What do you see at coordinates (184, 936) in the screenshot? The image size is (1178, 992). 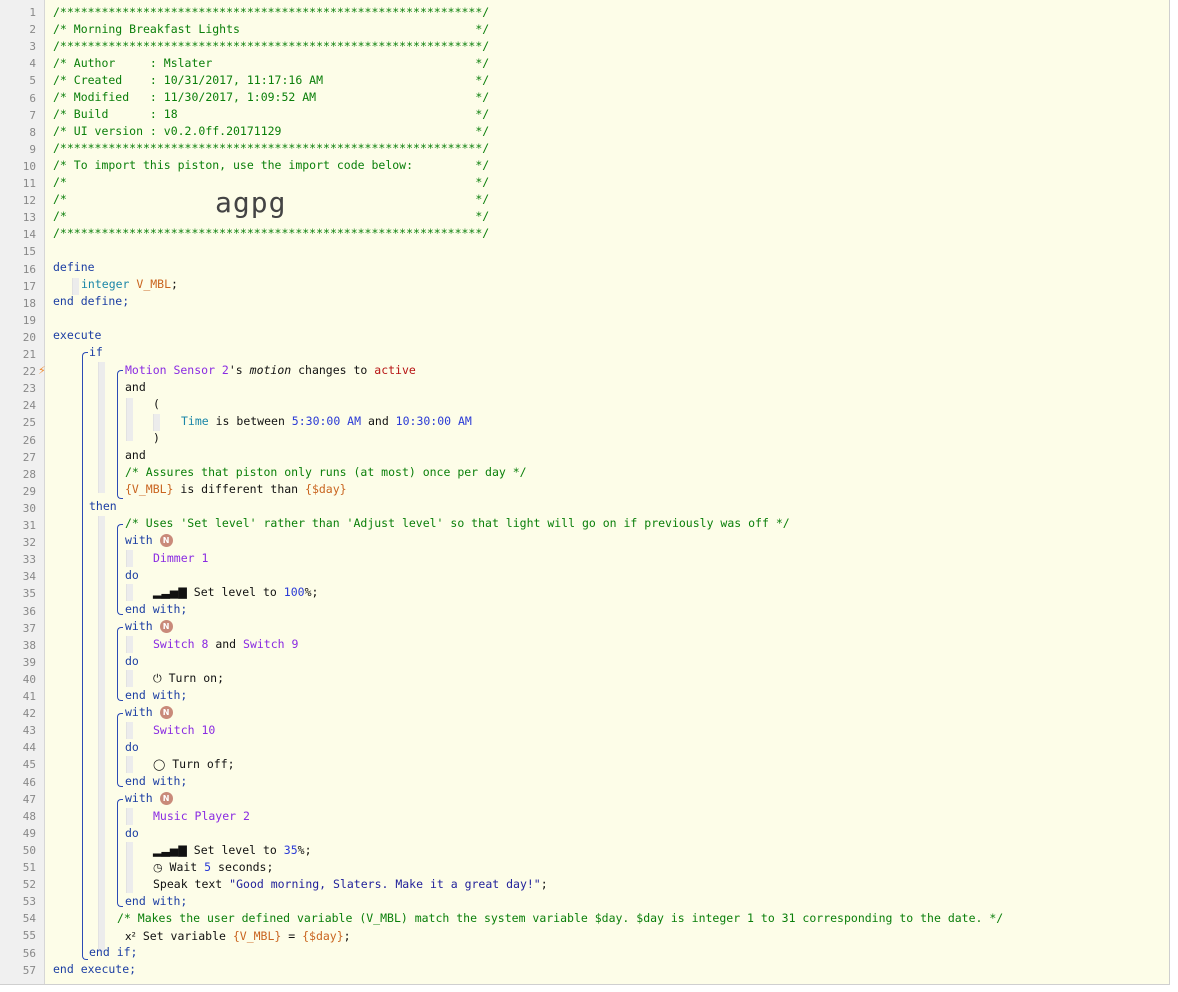 I see `code-text: Set variable` at bounding box center [184, 936].